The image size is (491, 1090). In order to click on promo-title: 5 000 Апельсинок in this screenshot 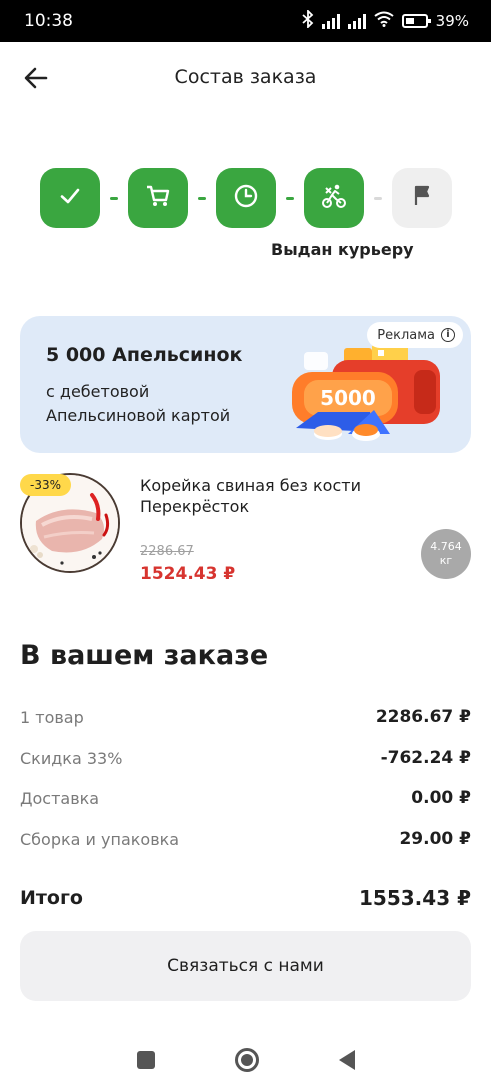, I will do `click(144, 355)`.